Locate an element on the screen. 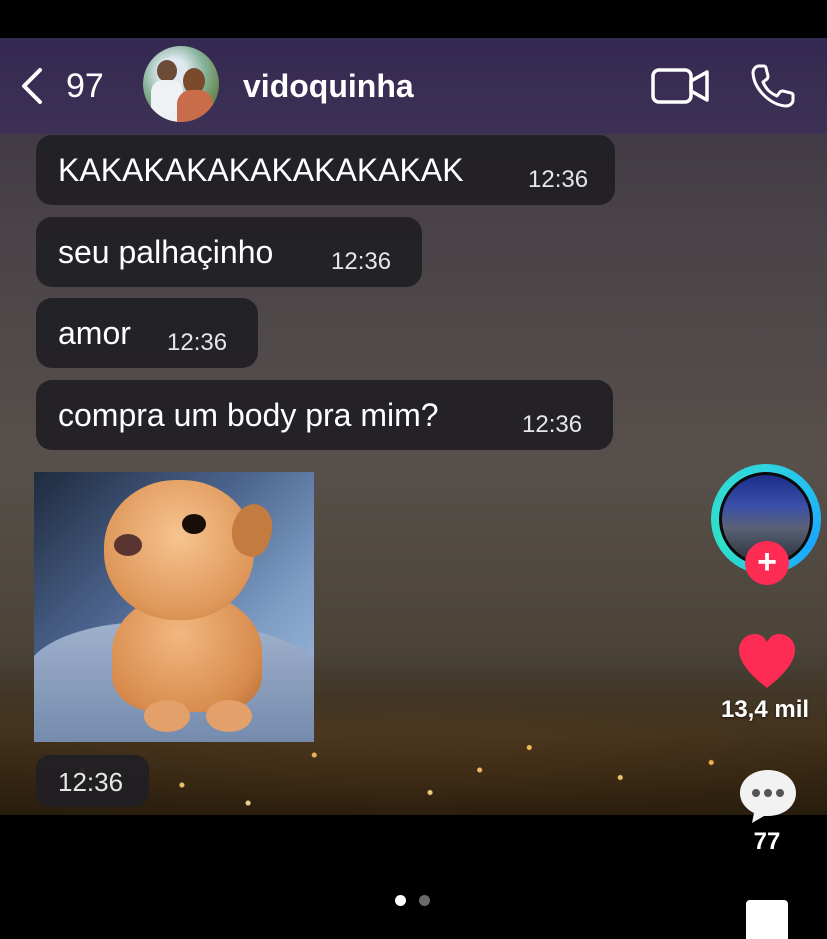 The height and width of the screenshot is (939, 827). message-text: amor is located at coordinates (94, 333).